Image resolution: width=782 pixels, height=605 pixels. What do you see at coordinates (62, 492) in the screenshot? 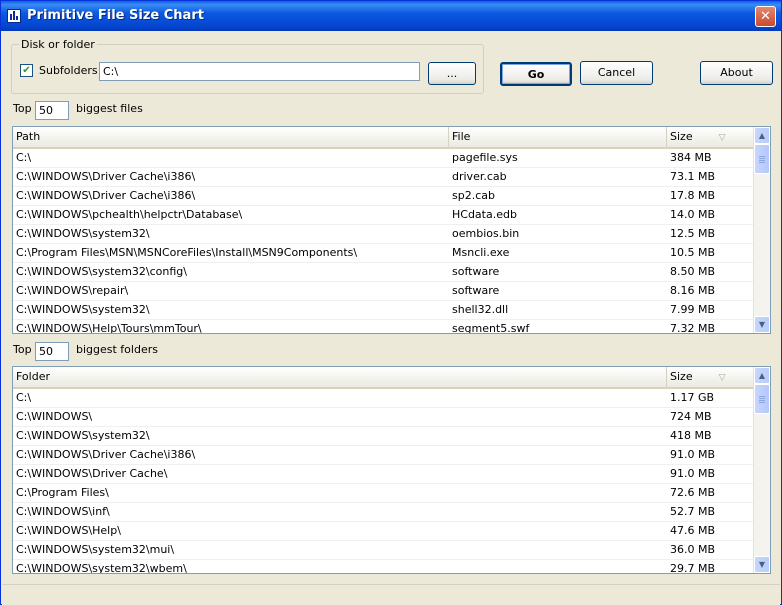
I see `cell-folder: C:\Program Files\` at bounding box center [62, 492].